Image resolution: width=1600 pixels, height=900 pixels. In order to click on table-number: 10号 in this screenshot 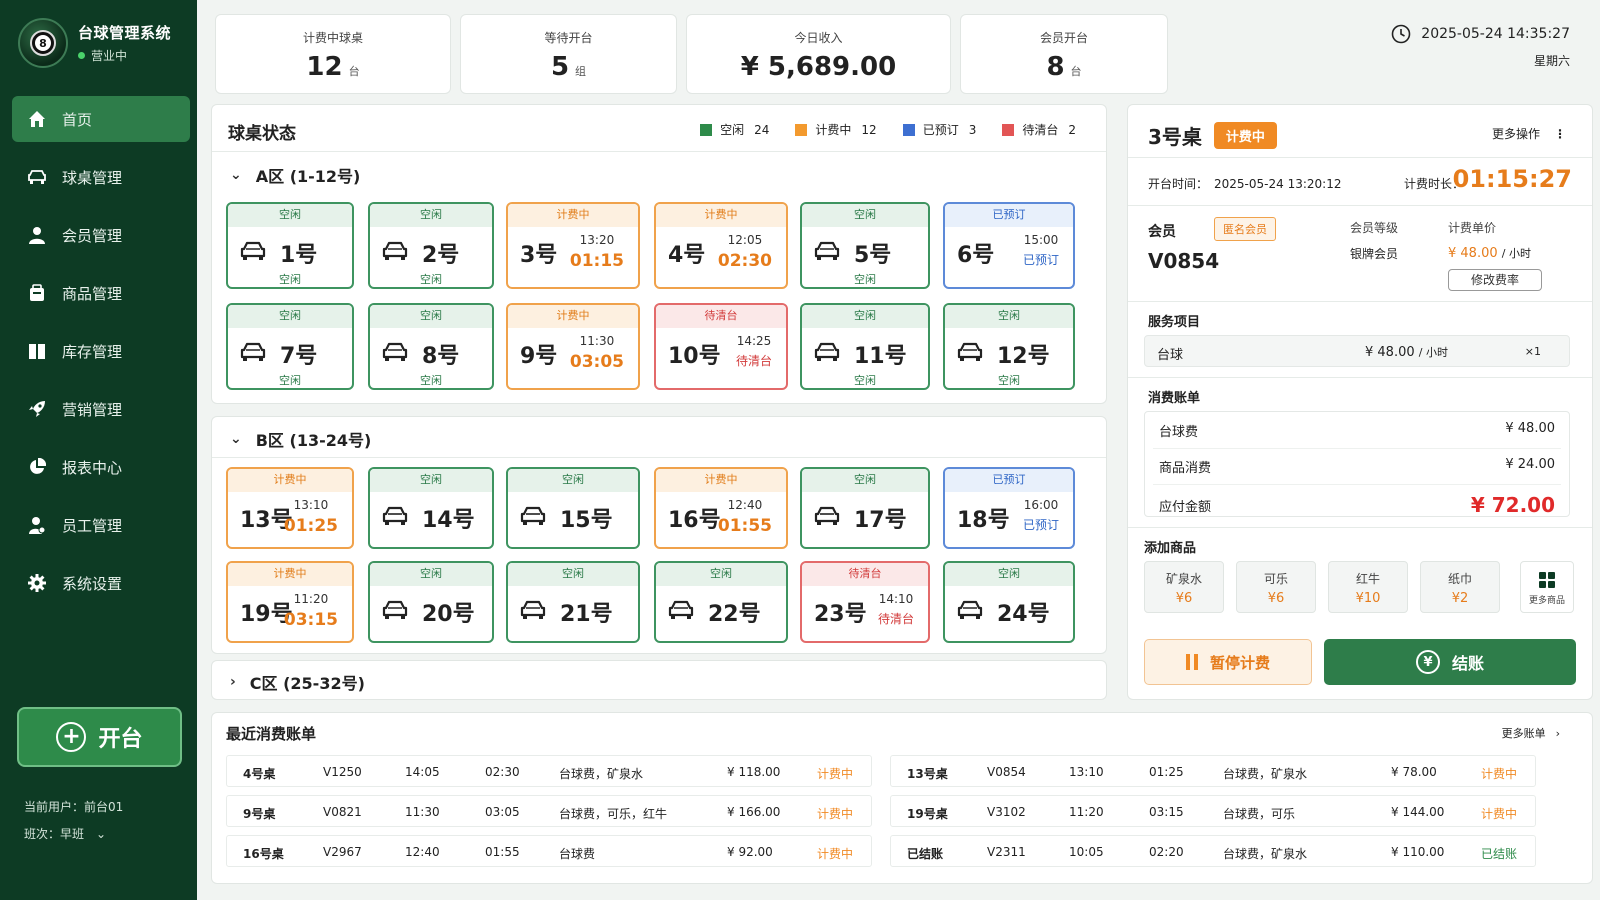, I will do `click(694, 356)`.